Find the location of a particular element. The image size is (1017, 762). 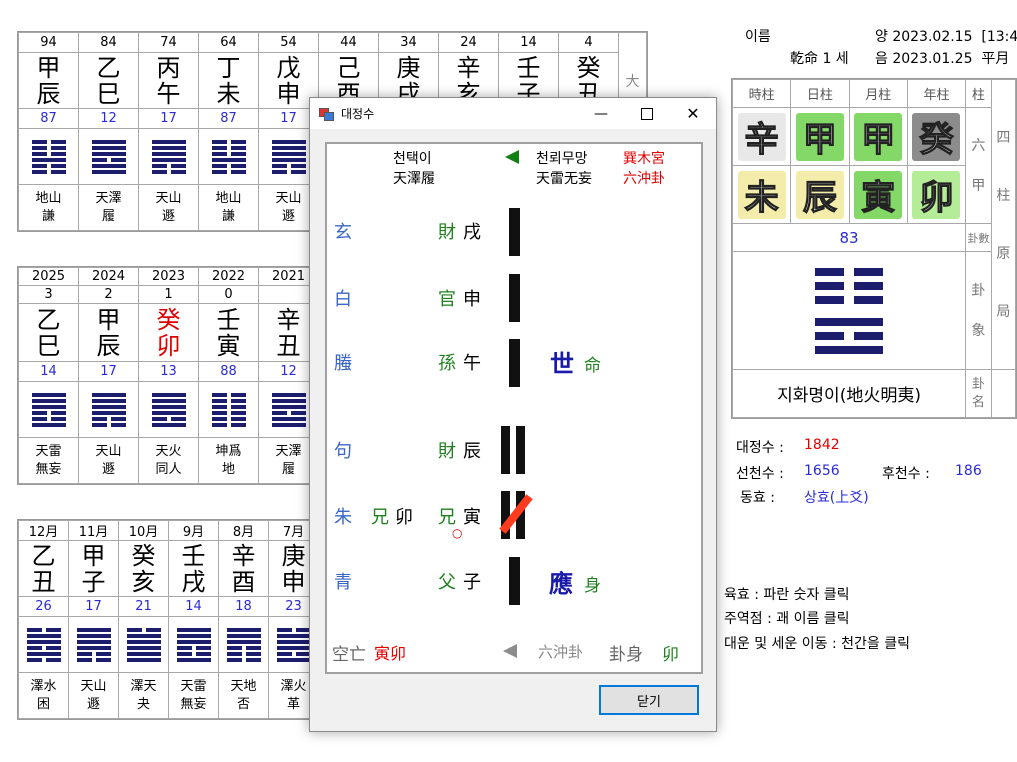

wolwoon-num-link: 14 is located at coordinates (193, 606).